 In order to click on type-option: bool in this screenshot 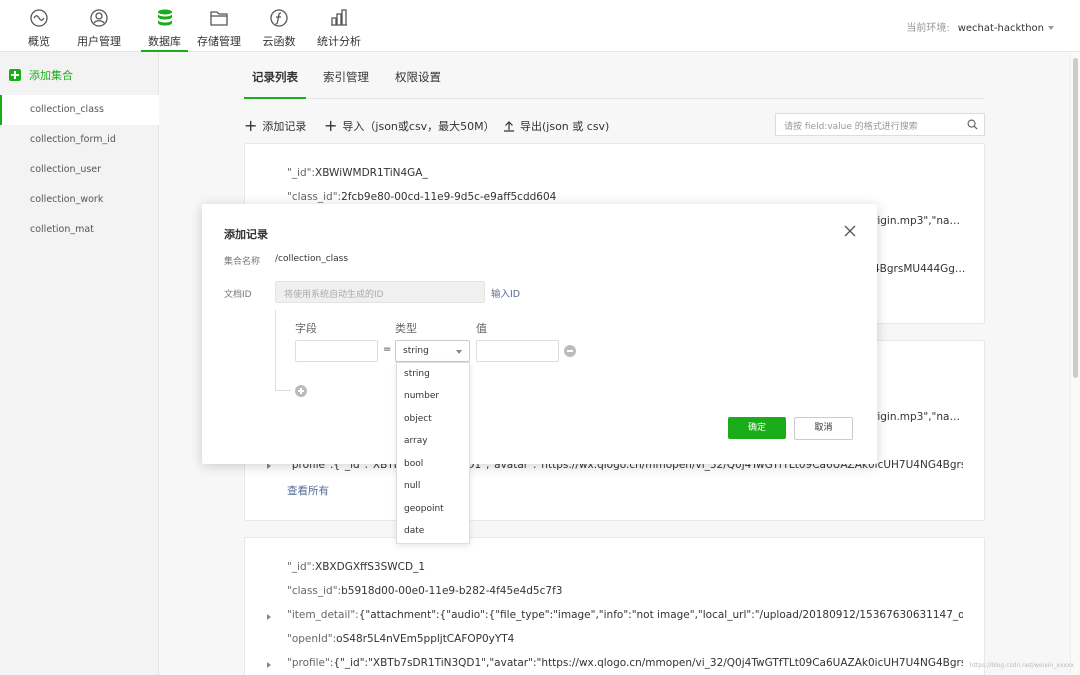, I will do `click(413, 464)`.